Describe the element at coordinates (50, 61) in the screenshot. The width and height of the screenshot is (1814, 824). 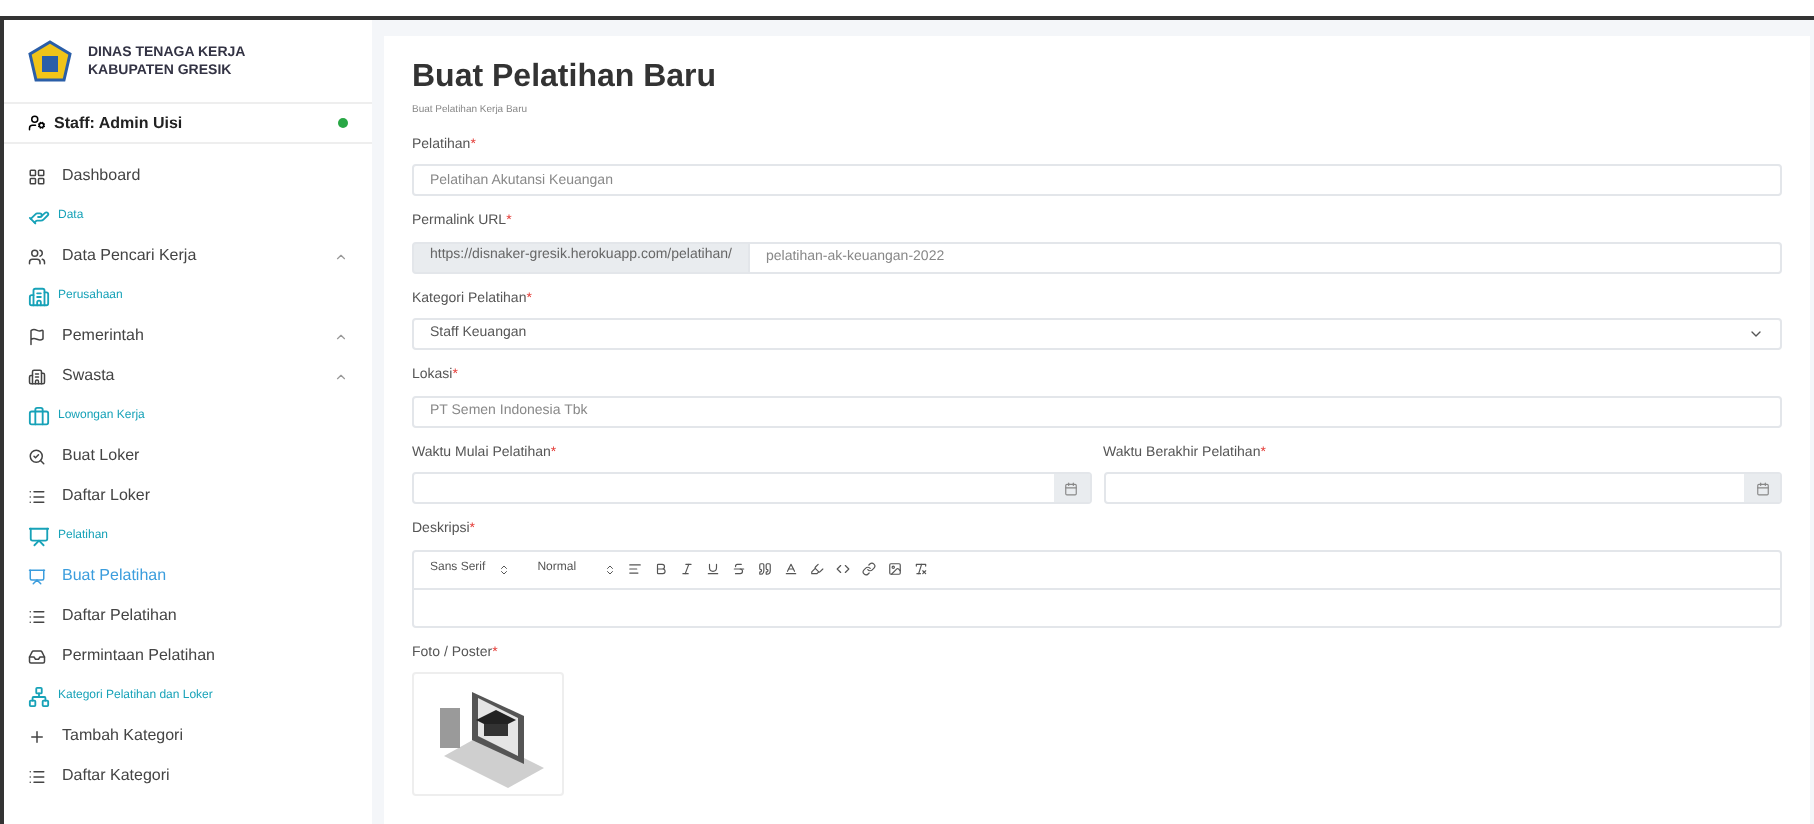
I see `emblem-icon` at that location.